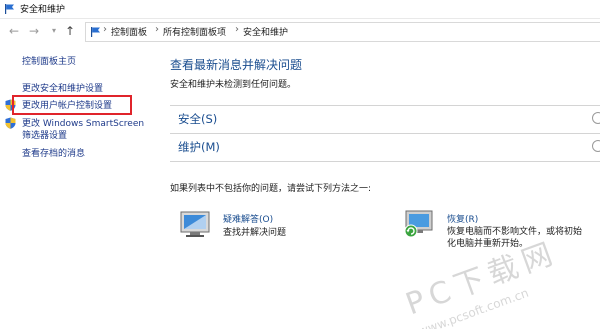  Describe the element at coordinates (10, 123) in the screenshot. I see `uac-shield-icon` at that location.